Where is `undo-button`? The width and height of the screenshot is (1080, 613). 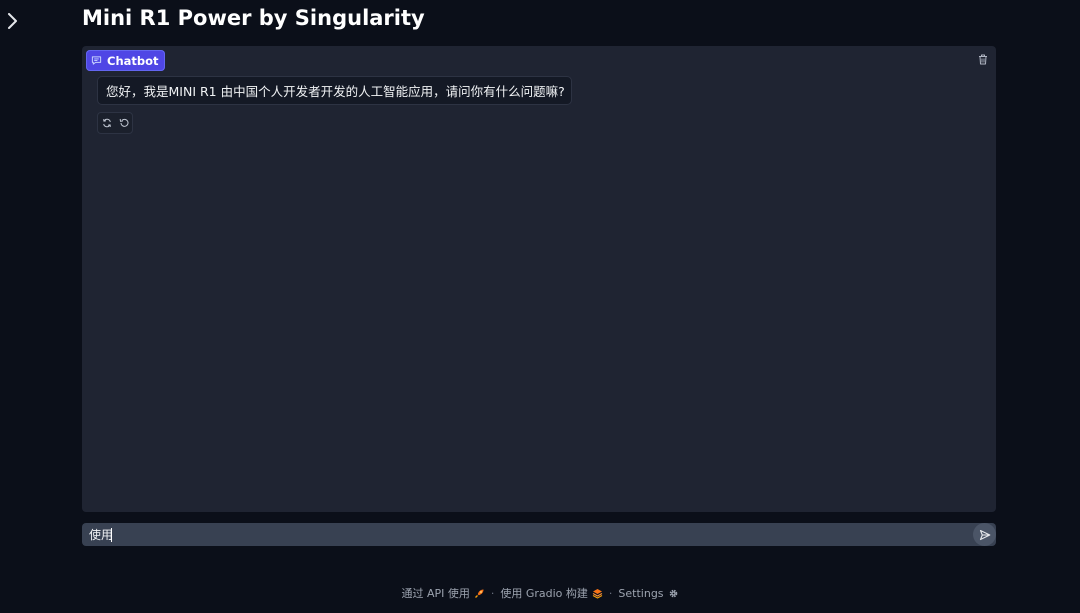
undo-button is located at coordinates (123, 123).